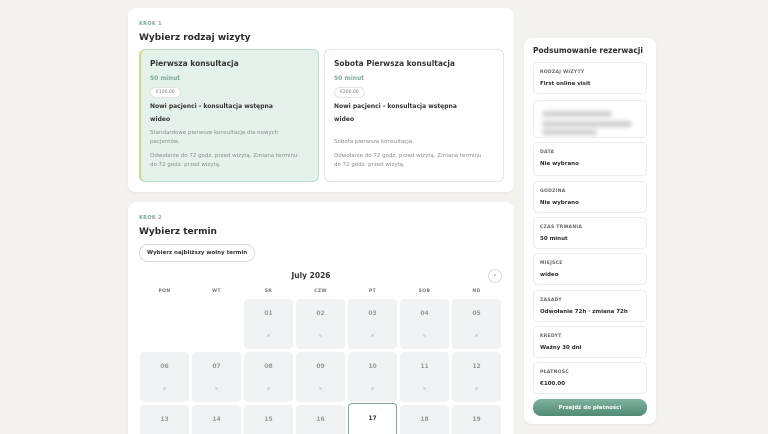  I want to click on visit-name: Sobota Pierwsza konsultacja, so click(394, 63).